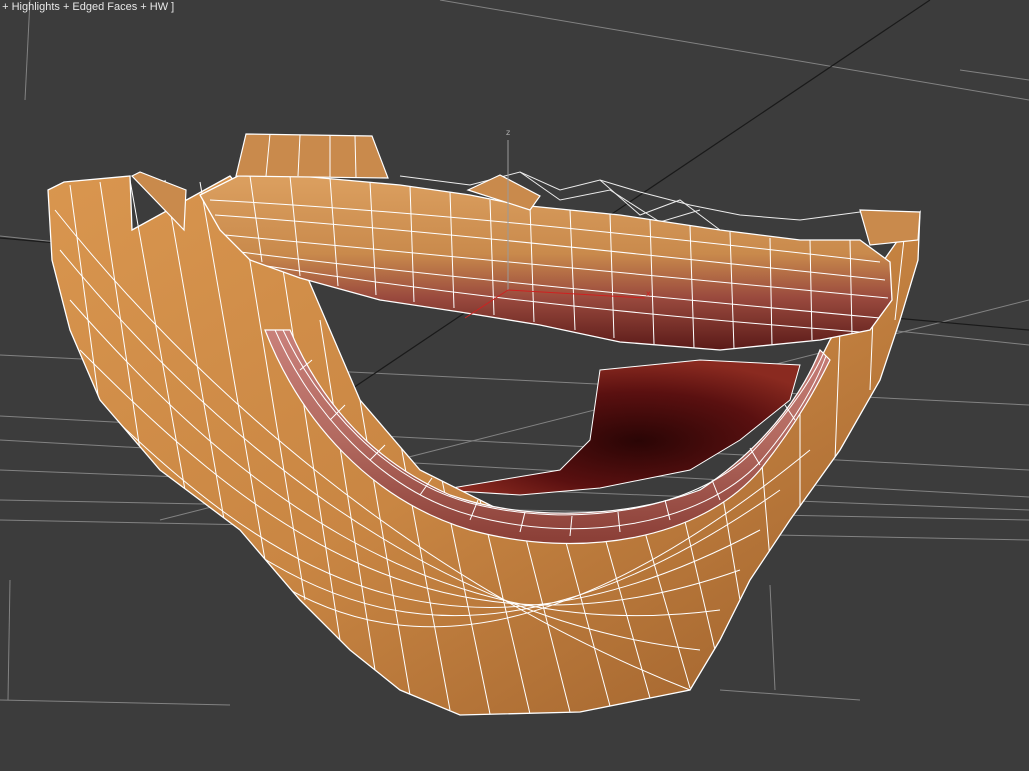 The image size is (1029, 771). What do you see at coordinates (648, 293) in the screenshot?
I see `gizmo-x-label: x` at bounding box center [648, 293].